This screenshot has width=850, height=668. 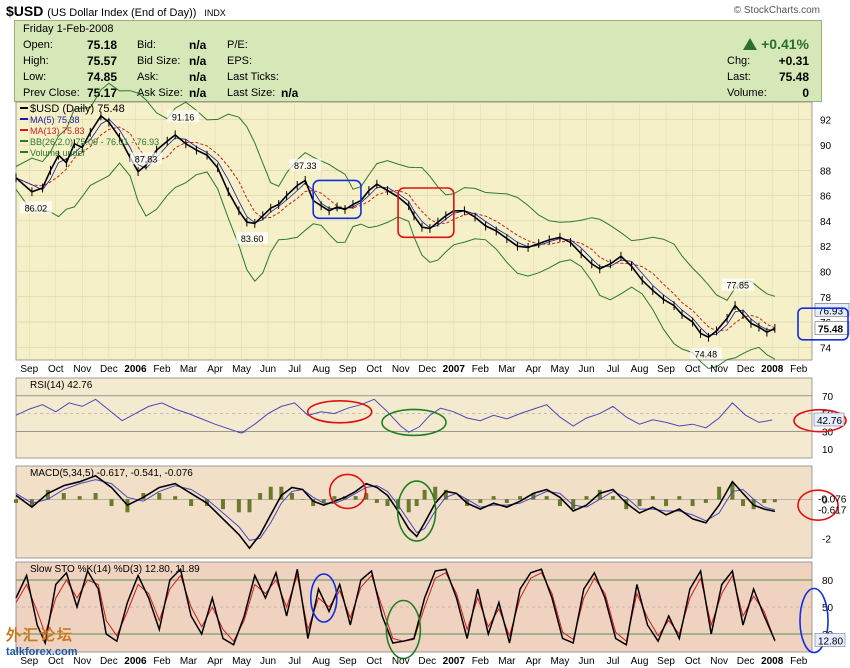 I want to click on price-y-tick: 78, so click(x=826, y=298).